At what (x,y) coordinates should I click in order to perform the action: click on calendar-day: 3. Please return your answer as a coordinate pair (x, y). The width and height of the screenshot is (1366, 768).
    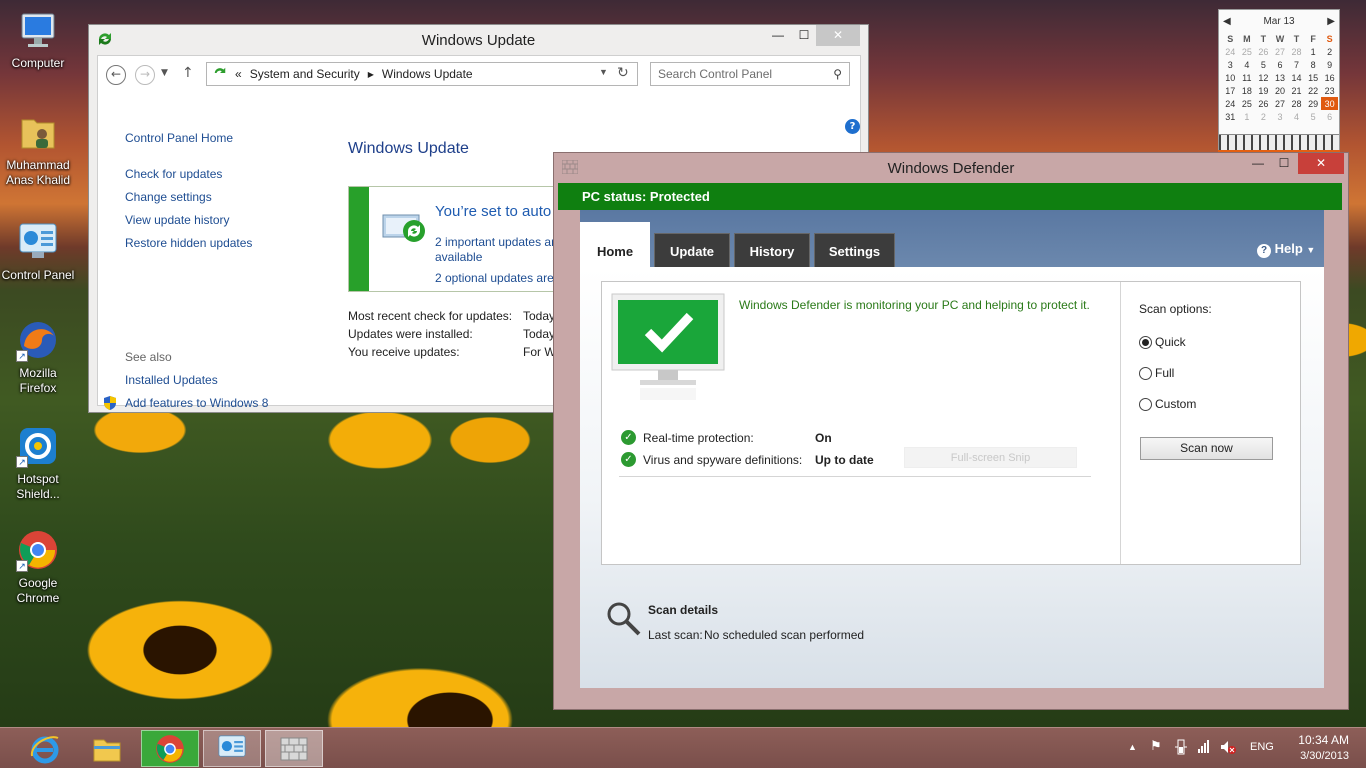
    Looking at the image, I should click on (1280, 116).